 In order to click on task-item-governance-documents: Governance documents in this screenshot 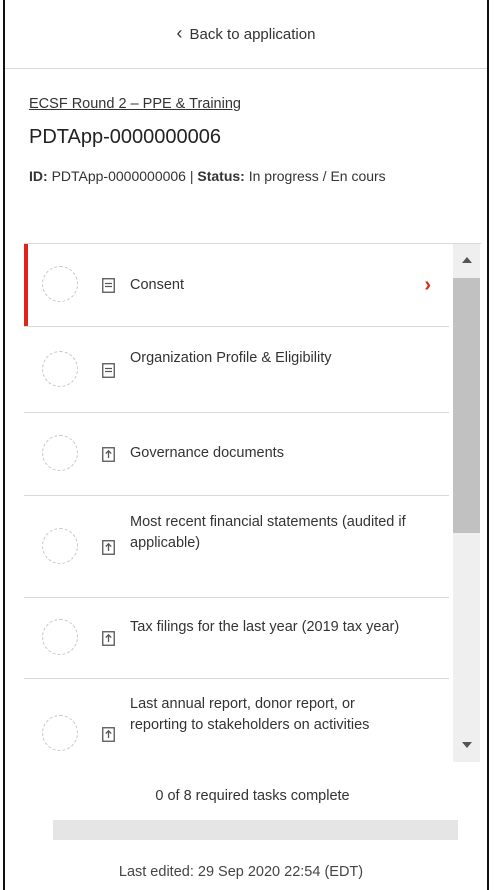, I will do `click(236, 454)`.